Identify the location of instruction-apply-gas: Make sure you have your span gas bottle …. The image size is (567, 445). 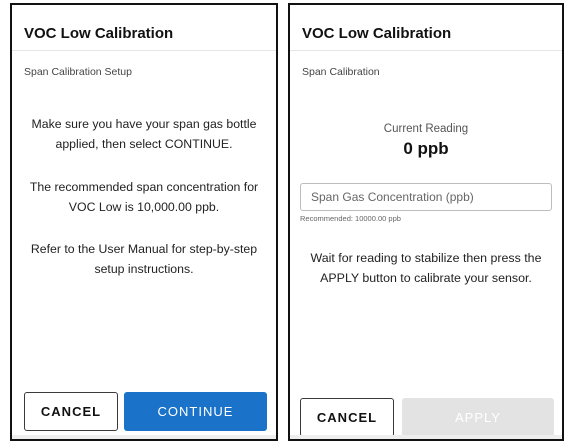
(144, 134).